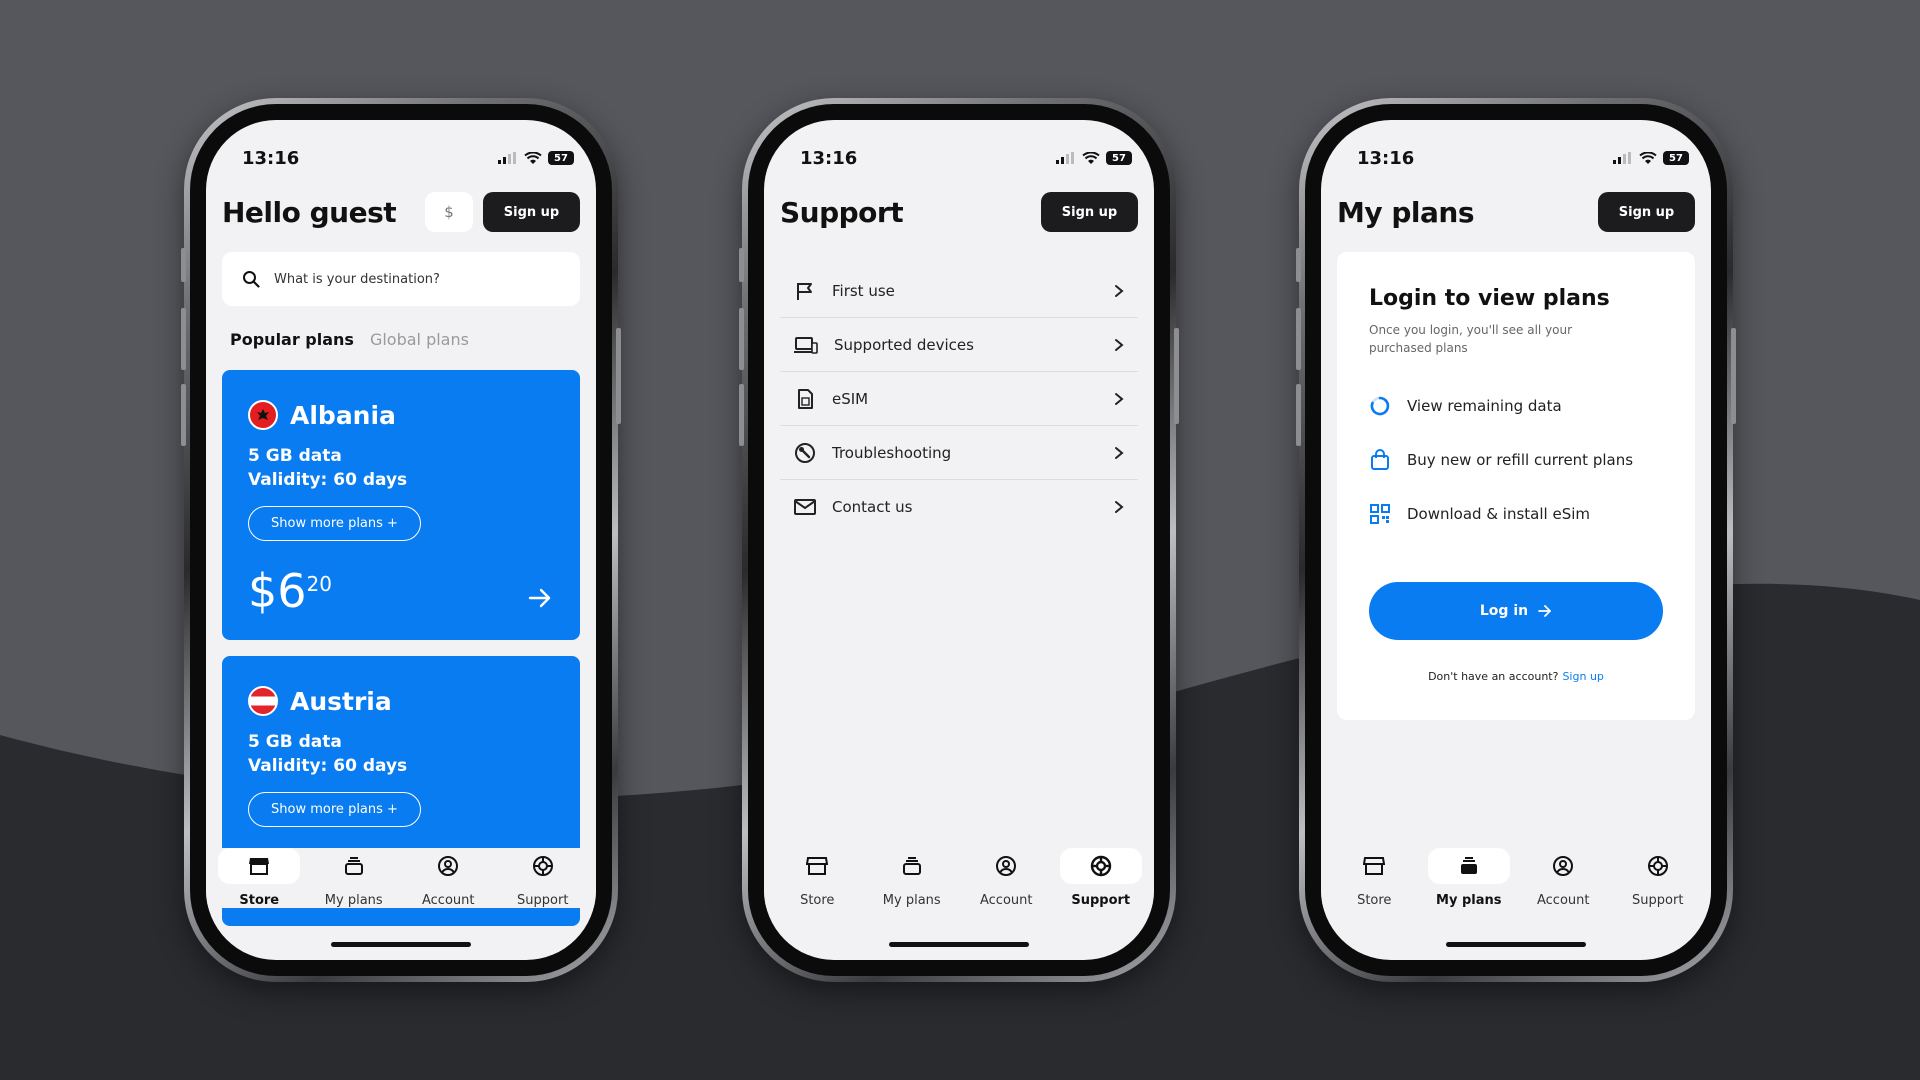 Image resolution: width=1920 pixels, height=1080 pixels. What do you see at coordinates (959, 507) in the screenshot?
I see `support-item-contact-us: Contact us` at bounding box center [959, 507].